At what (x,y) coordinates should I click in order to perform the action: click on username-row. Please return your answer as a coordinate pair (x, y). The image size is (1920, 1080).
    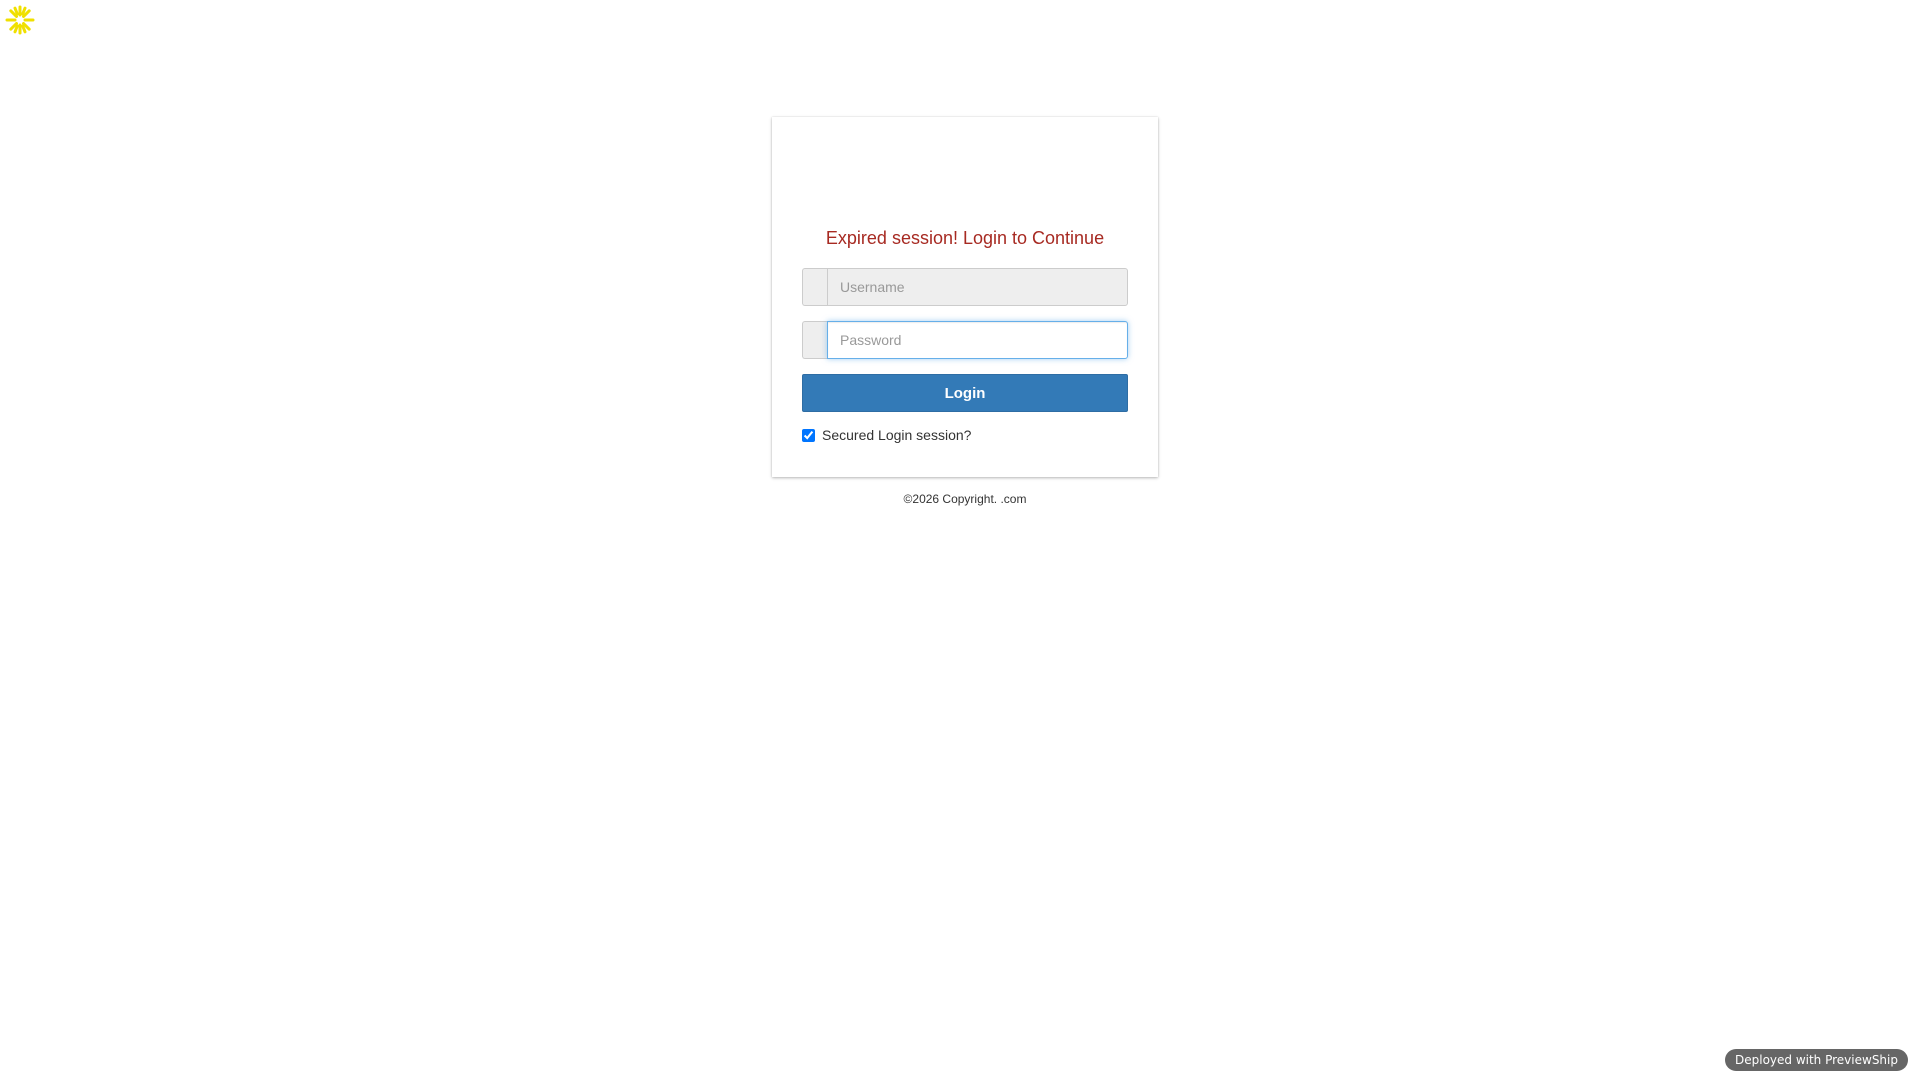
    Looking at the image, I should click on (965, 287).